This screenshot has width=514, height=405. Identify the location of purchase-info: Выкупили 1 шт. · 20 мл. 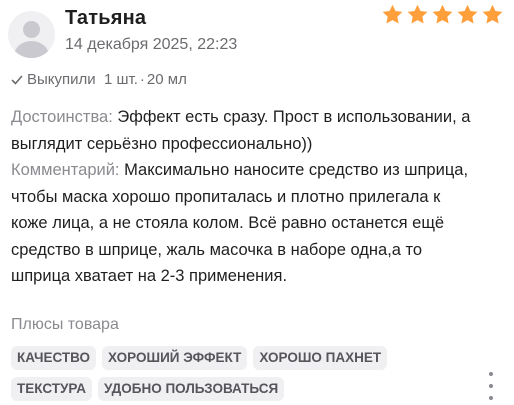
(99, 79).